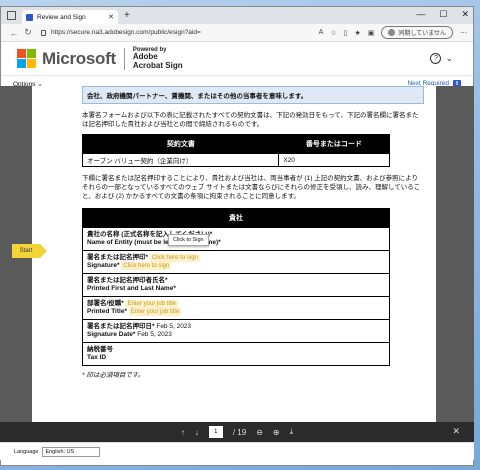 Image resolution: width=480 pixels, height=470 pixels. I want to click on tab-actions-icon, so click(11, 15).